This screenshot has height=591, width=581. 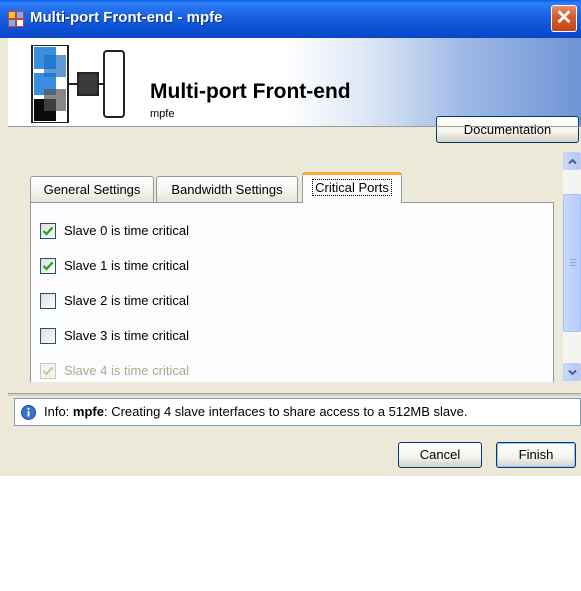 What do you see at coordinates (126, 265) in the screenshot?
I see `checkbox-label: Slave 1 is time critical` at bounding box center [126, 265].